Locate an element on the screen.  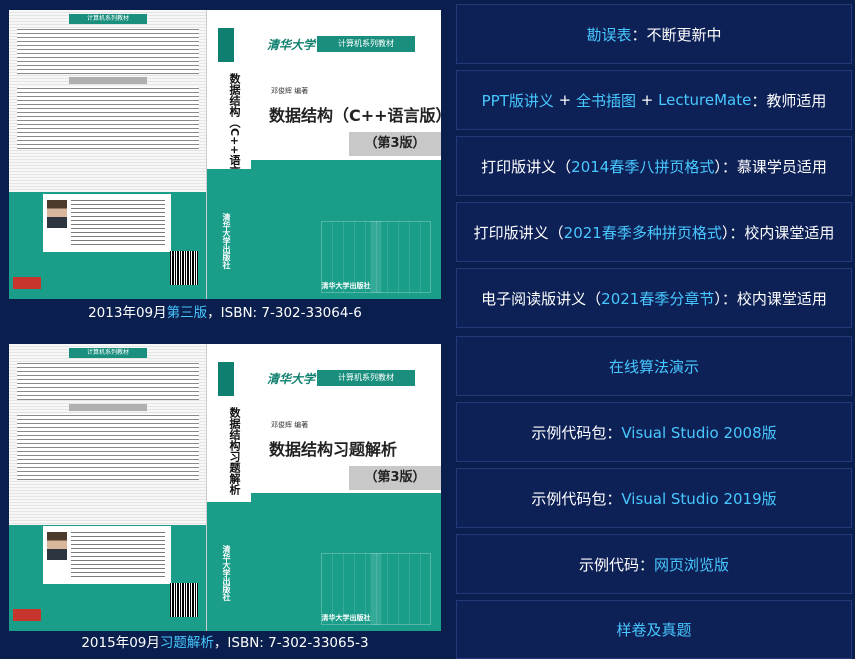
cover-title: 数据结构（C++语言版） is located at coordinates (355, 115).